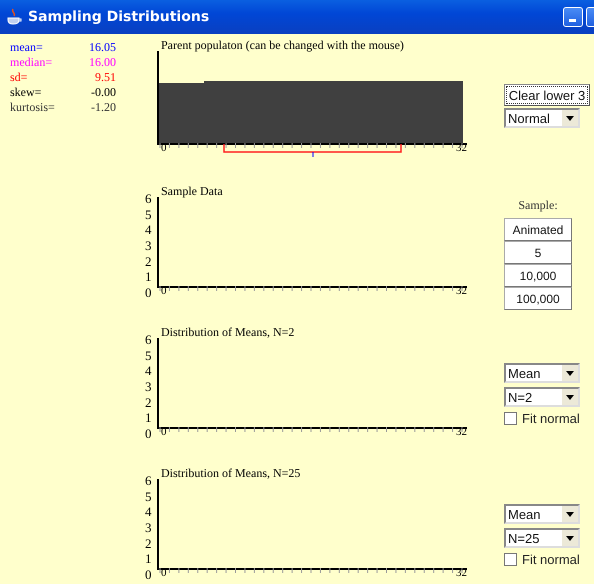 The height and width of the screenshot is (584, 594). What do you see at coordinates (542, 118) in the screenshot?
I see `dropdown: Normal` at bounding box center [542, 118].